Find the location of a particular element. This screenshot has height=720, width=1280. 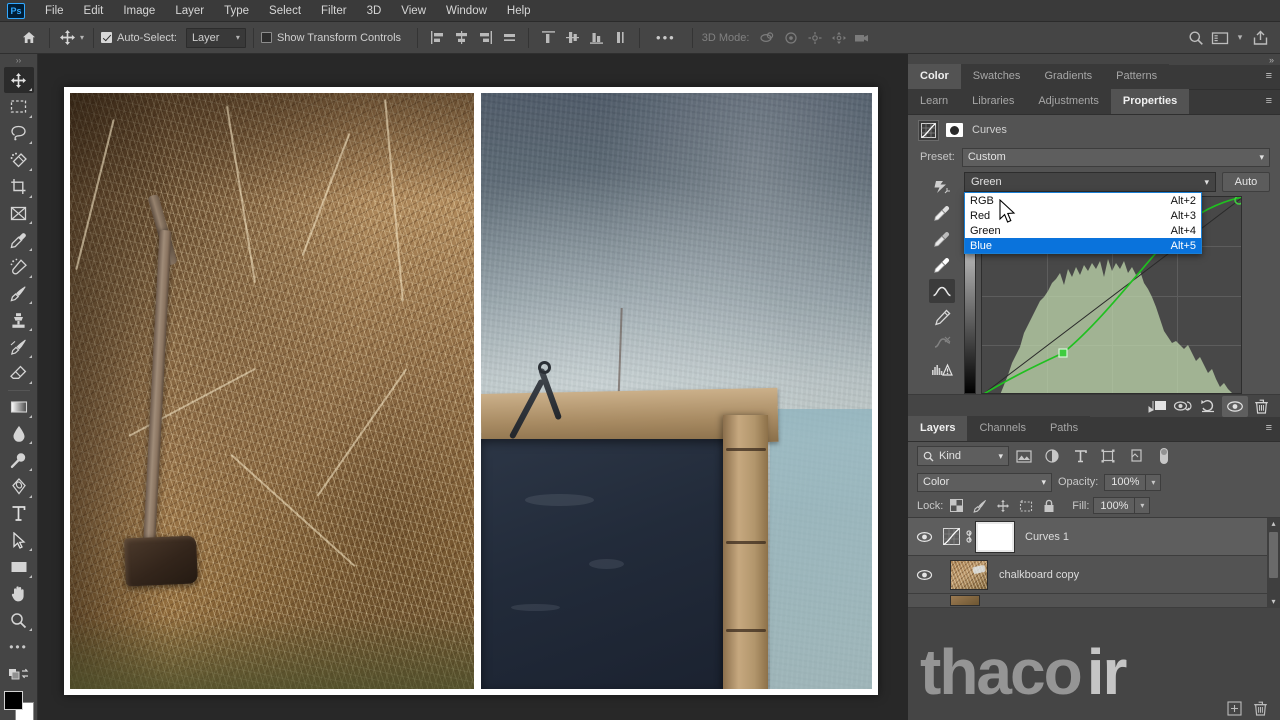

tool-gradient is located at coordinates (19, 407).